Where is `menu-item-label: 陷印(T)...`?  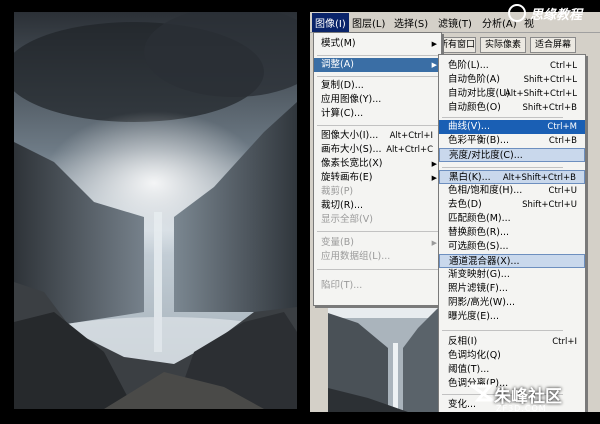
menu-item-label: 陷印(T)... is located at coordinates (342, 285).